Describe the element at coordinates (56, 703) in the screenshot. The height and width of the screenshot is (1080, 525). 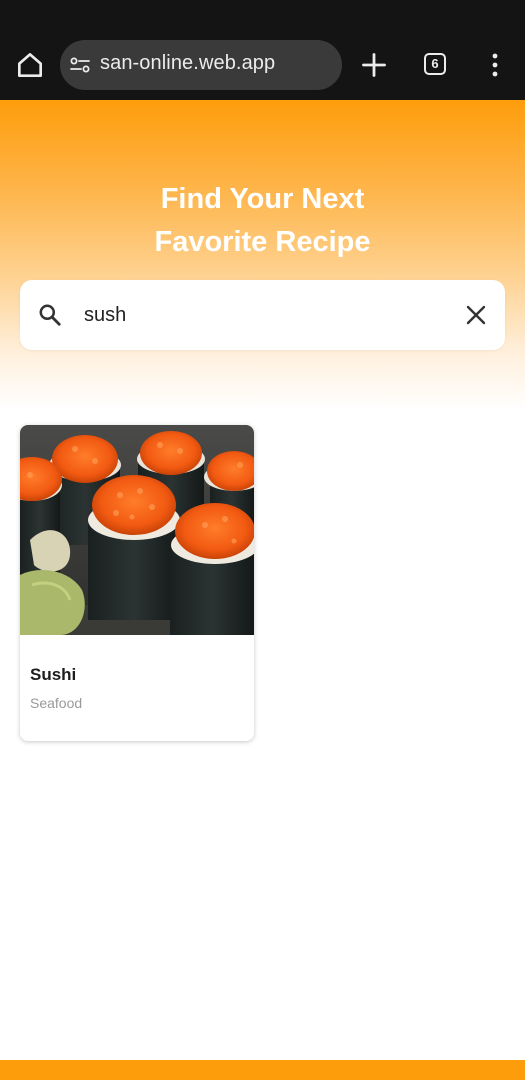
I see `recipe-category: Seafood` at that location.